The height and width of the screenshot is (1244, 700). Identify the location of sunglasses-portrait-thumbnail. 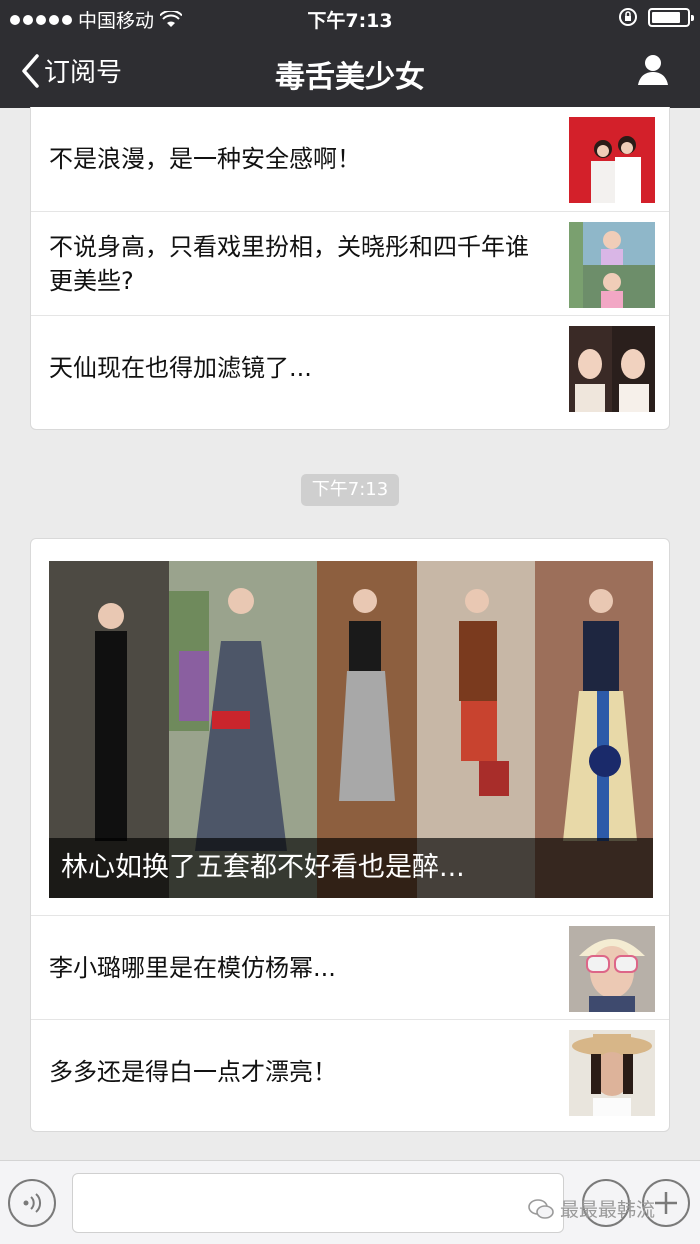
(612, 969).